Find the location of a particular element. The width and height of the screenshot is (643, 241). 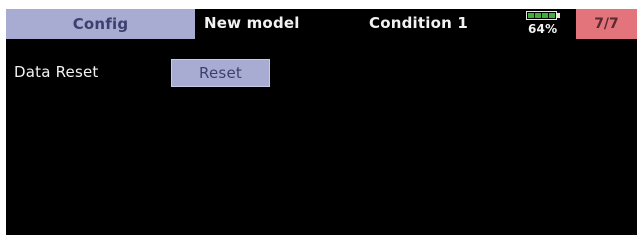

battery-icon is located at coordinates (541, 15).